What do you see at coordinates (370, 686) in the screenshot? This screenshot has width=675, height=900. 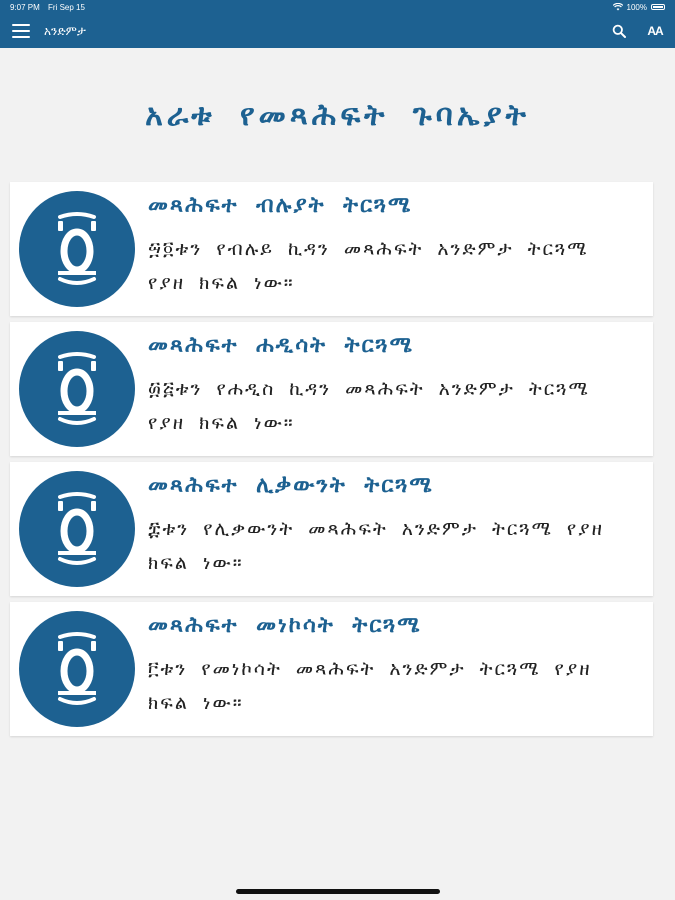 I see `card-description: ፫ቱን የመነኮሳት መጻሕፍት አንድምታ ትርጓሜ የያዘ ክፍል ነው።` at bounding box center [370, 686].